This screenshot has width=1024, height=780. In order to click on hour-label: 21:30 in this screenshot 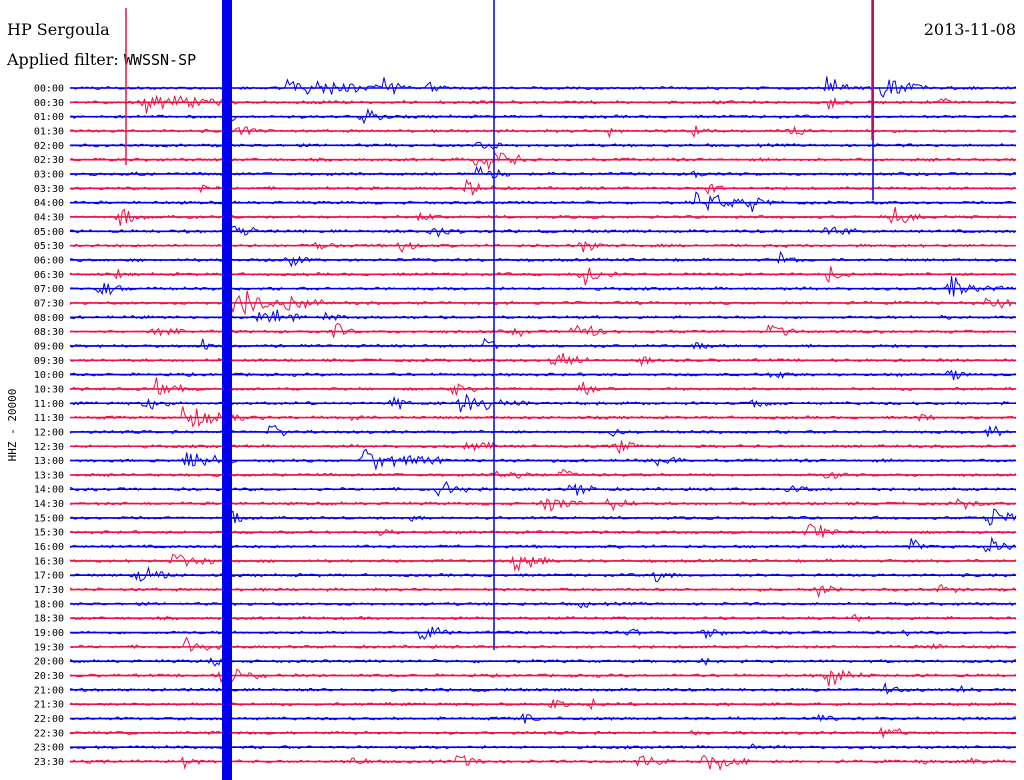, I will do `click(49, 705)`.